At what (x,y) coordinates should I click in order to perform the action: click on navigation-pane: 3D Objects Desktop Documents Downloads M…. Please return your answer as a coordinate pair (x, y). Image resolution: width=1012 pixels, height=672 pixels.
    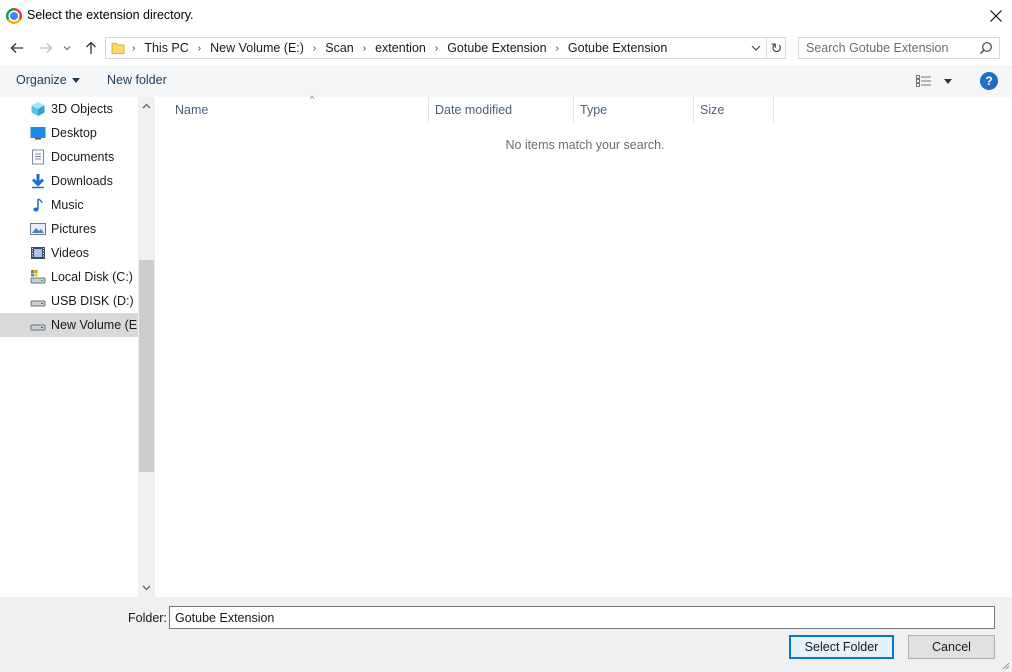
    Looking at the image, I should click on (77, 347).